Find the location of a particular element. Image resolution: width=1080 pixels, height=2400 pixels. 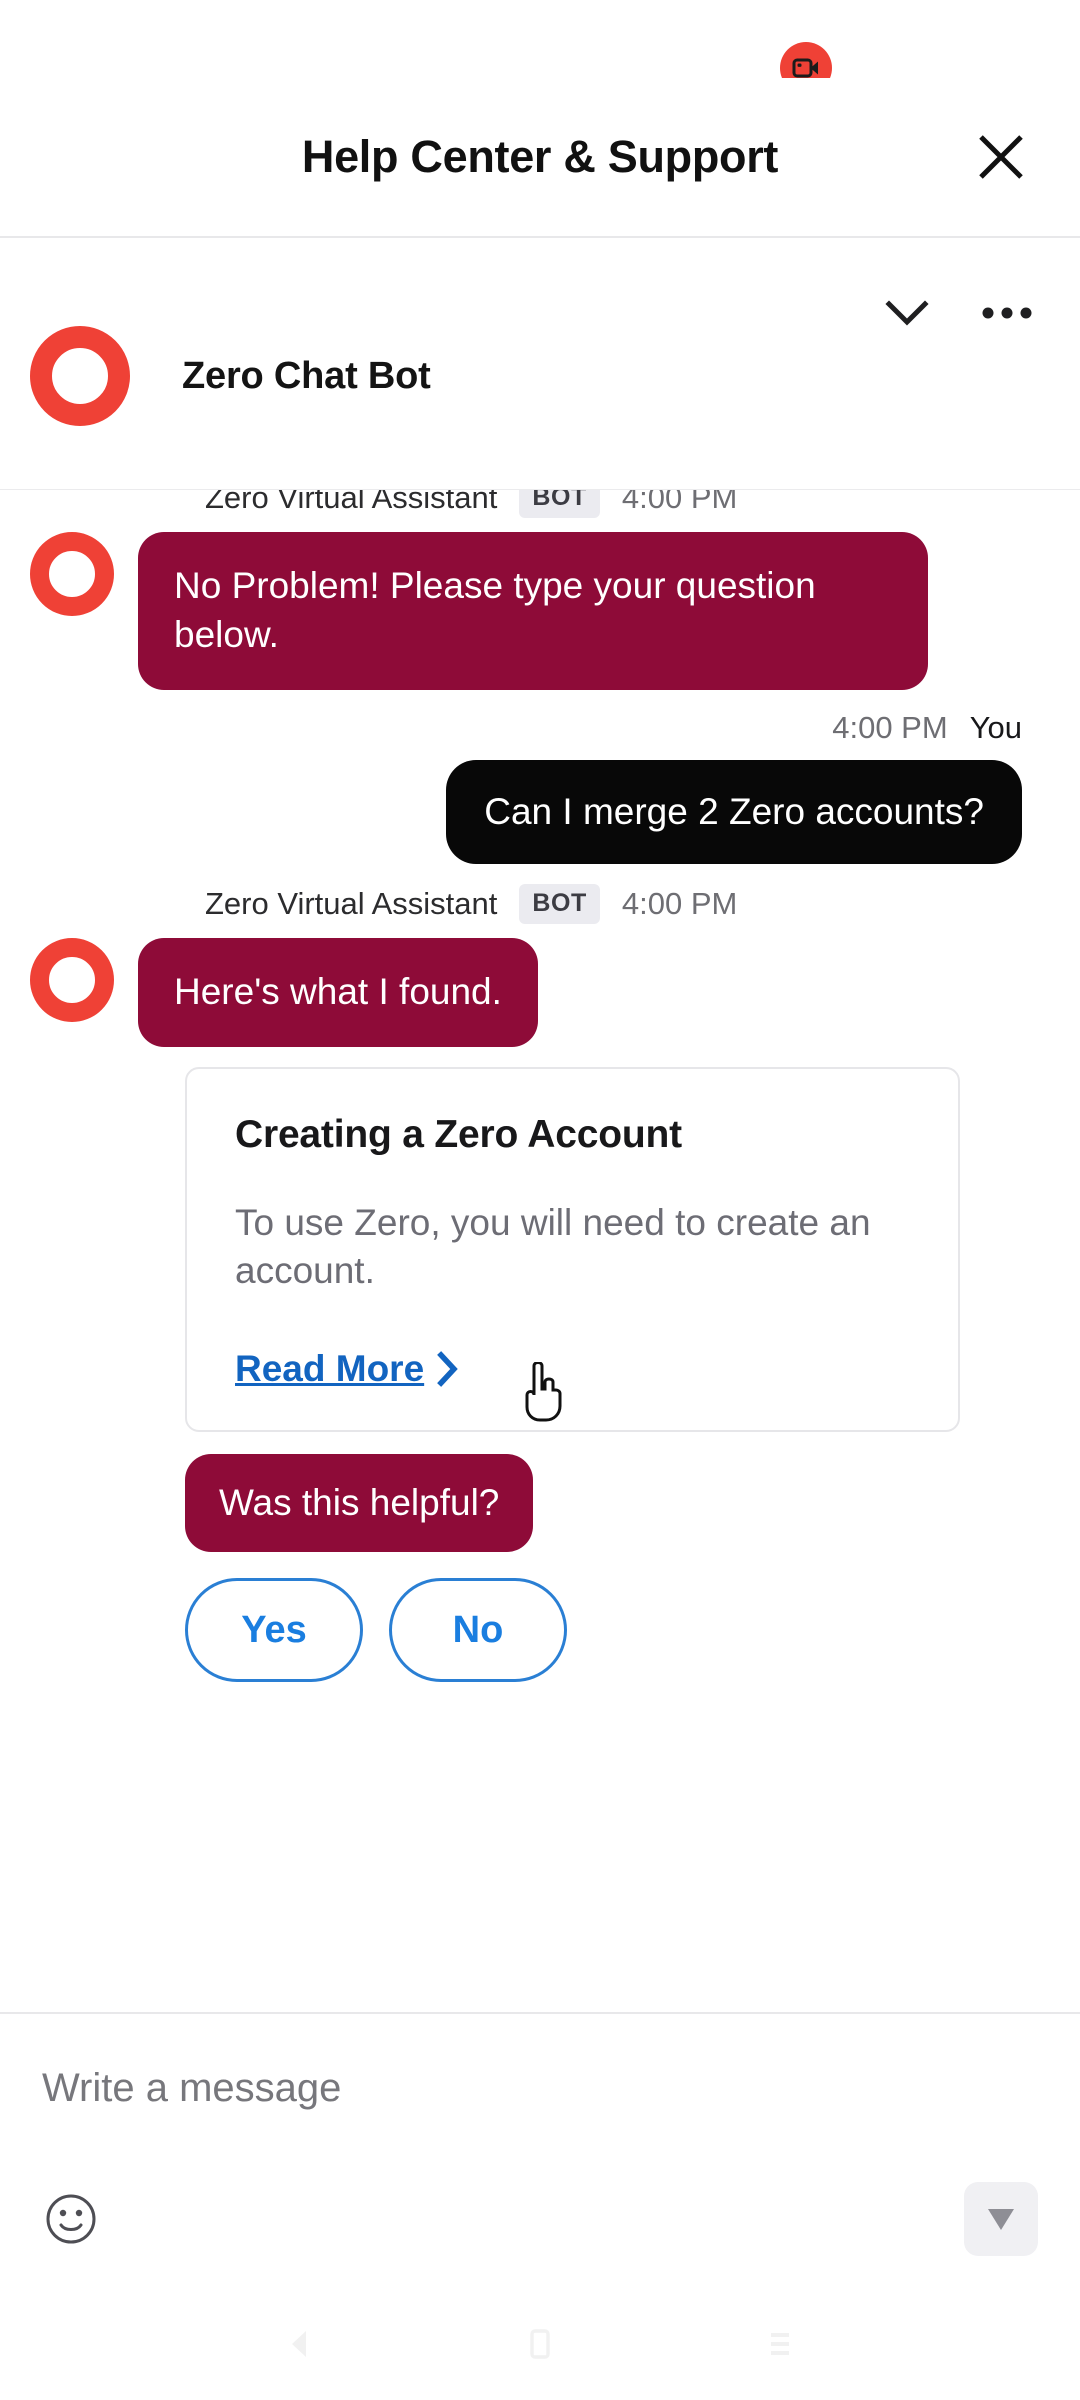

read-more-link: Read More is located at coordinates (347, 1369).